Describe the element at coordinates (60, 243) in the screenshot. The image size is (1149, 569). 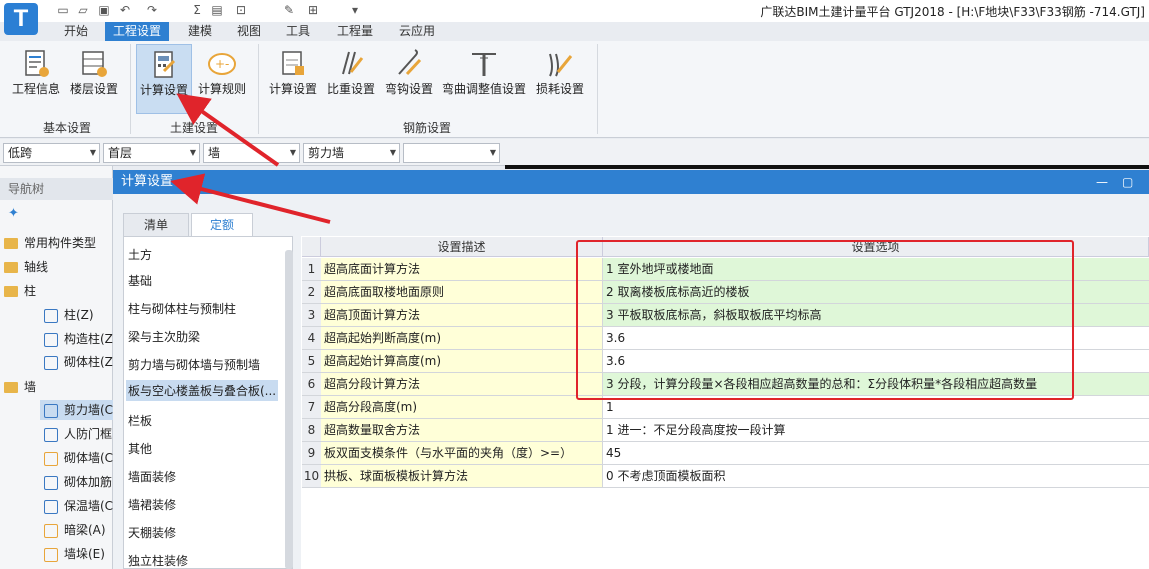
I see `nav-item-label: 常用构件类型` at that location.